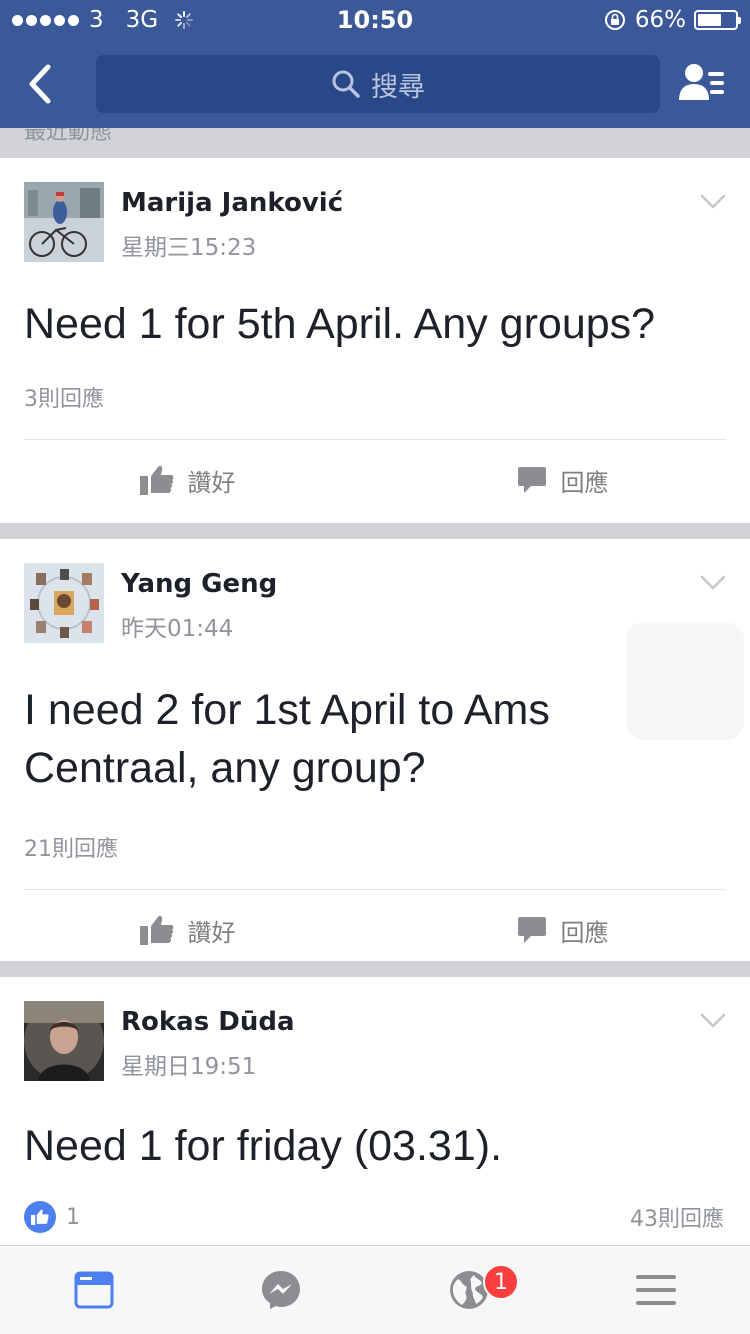  What do you see at coordinates (375, 143) in the screenshot?
I see `section-header: 最近動態` at bounding box center [375, 143].